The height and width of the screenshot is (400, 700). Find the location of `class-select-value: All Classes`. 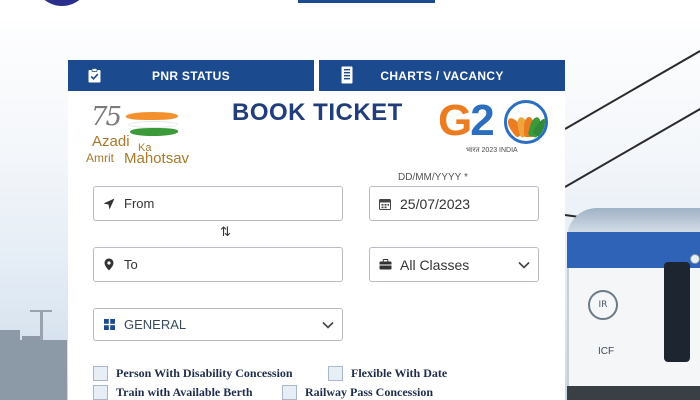

class-select-value: All Classes is located at coordinates (435, 264).